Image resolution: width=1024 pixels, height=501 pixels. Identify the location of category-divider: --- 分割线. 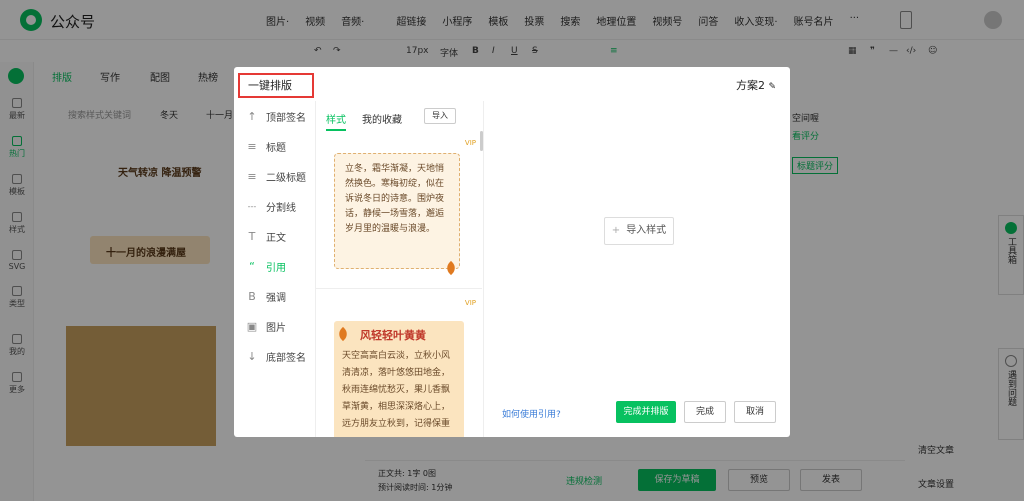
(271, 206).